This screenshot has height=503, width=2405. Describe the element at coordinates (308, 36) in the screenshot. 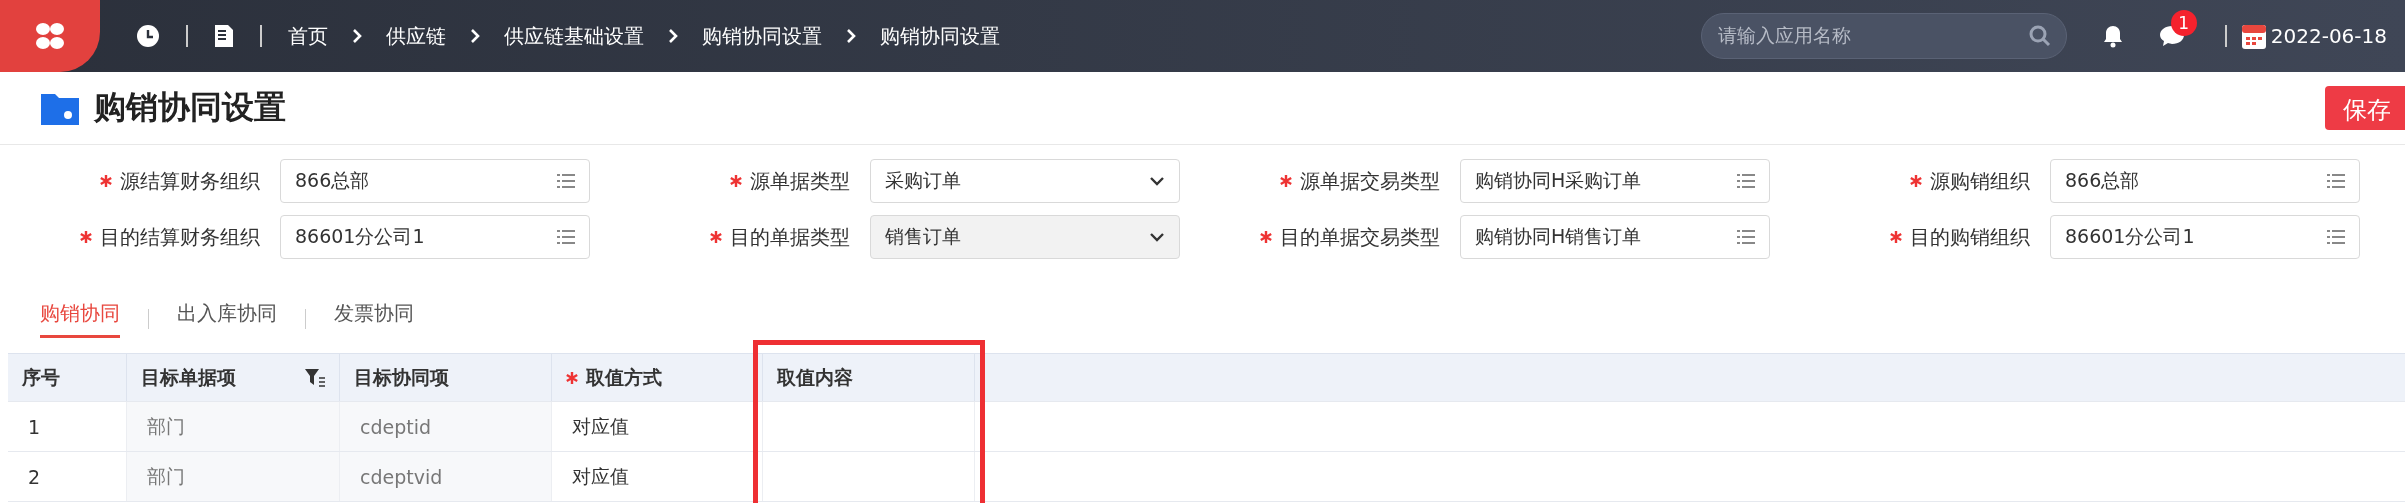

I see `breadcrumb-link: 首页` at that location.